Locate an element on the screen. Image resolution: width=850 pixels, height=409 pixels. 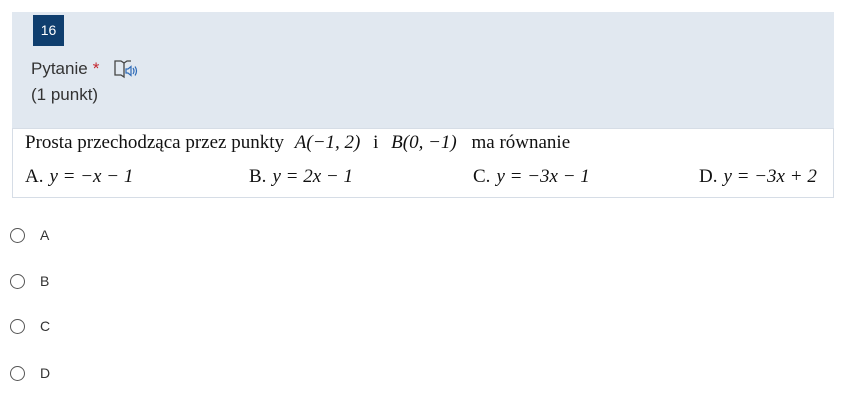
choice-d: D is located at coordinates (30, 373).